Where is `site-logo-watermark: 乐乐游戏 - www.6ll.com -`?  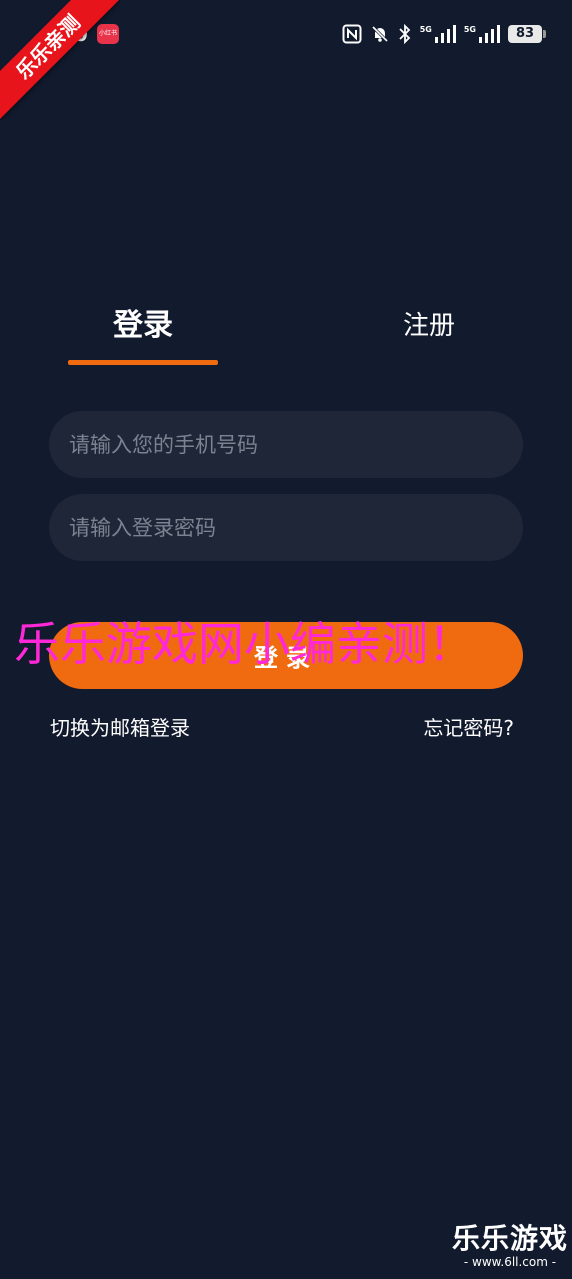 site-logo-watermark: 乐乐游戏 - www.6ll.com - is located at coordinates (510, 1248).